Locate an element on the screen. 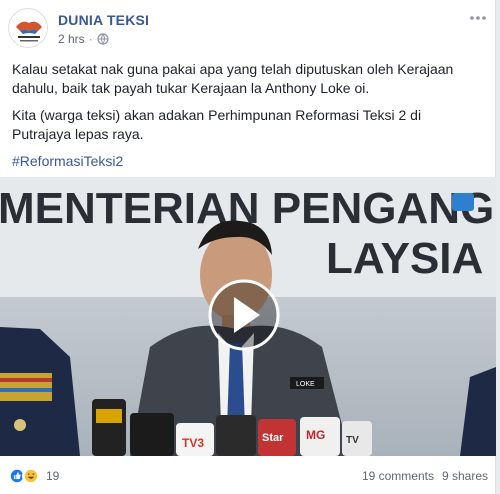 This screenshot has width=500, height=494. banner-text-2: LAYSIA is located at coordinates (404, 258).